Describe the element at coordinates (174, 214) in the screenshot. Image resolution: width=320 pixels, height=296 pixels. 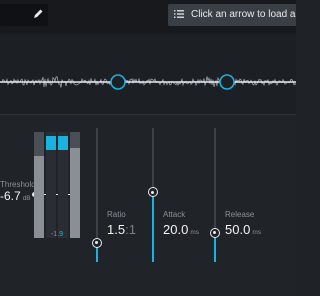
I see `attack-label: Attack` at that location.